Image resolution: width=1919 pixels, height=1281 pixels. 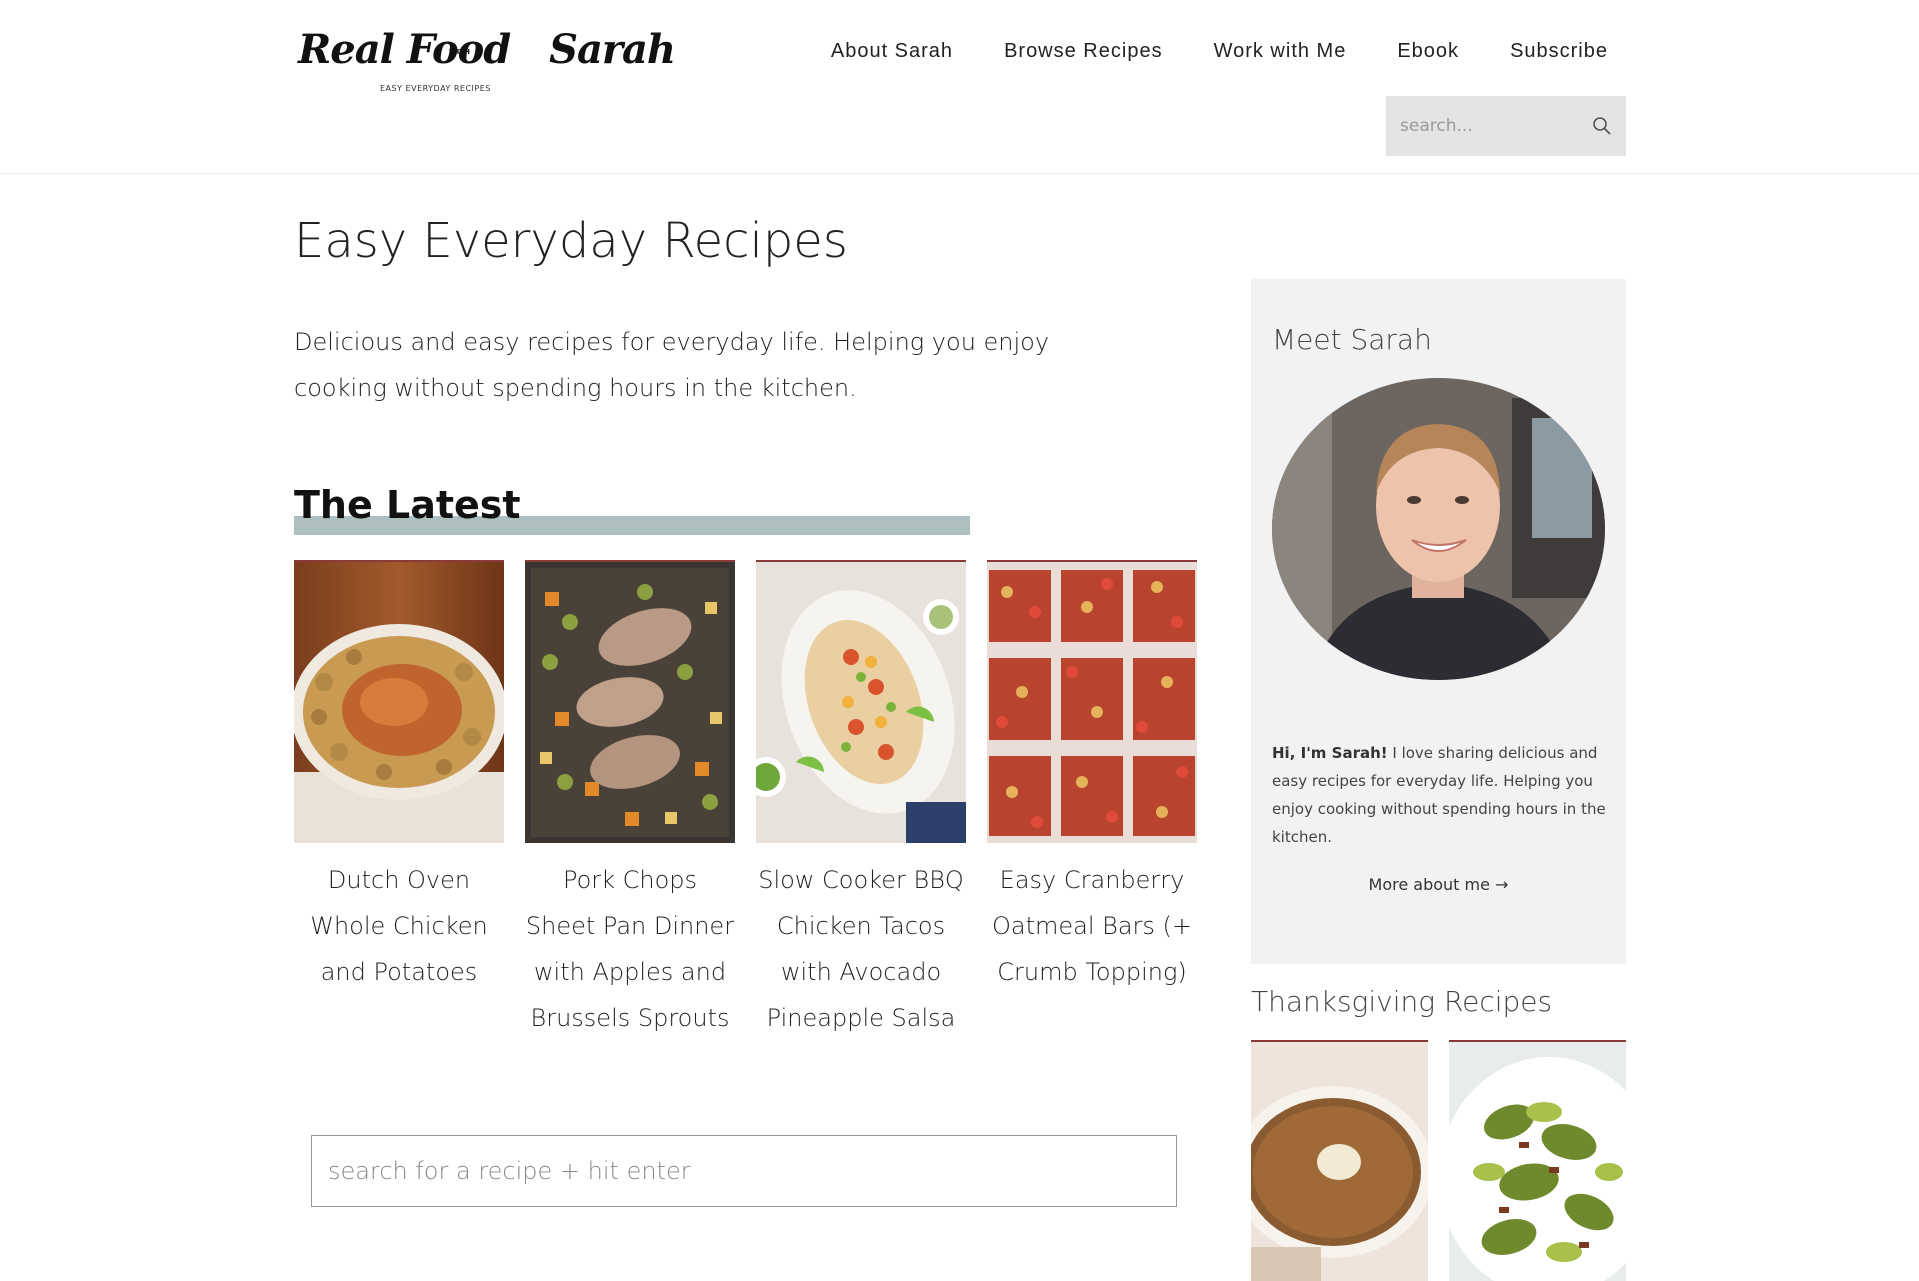 I want to click on page-title: Easy Everyday Recipes, so click(x=571, y=241).